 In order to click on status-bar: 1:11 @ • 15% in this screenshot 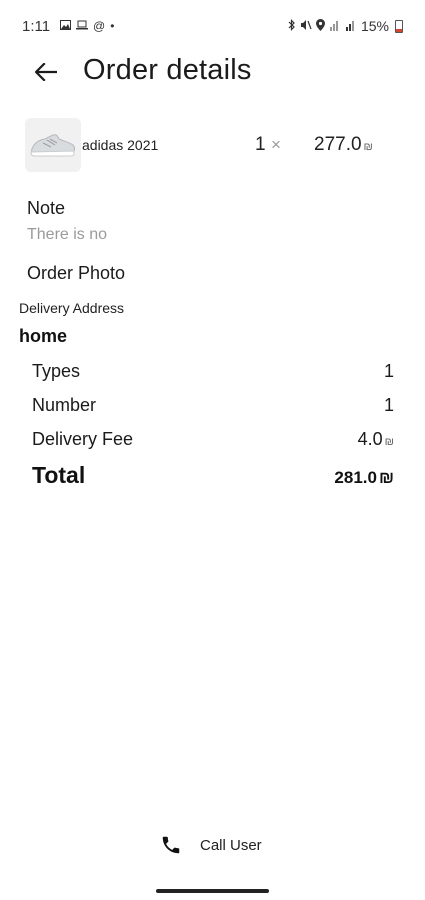, I will do `click(212, 26)`.